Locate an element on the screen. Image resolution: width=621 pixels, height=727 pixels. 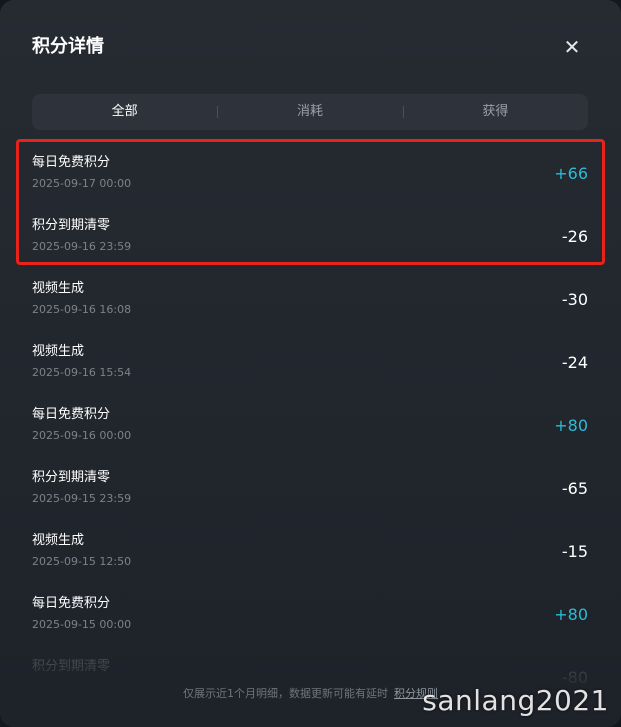
record-amount: -30 is located at coordinates (574, 299).